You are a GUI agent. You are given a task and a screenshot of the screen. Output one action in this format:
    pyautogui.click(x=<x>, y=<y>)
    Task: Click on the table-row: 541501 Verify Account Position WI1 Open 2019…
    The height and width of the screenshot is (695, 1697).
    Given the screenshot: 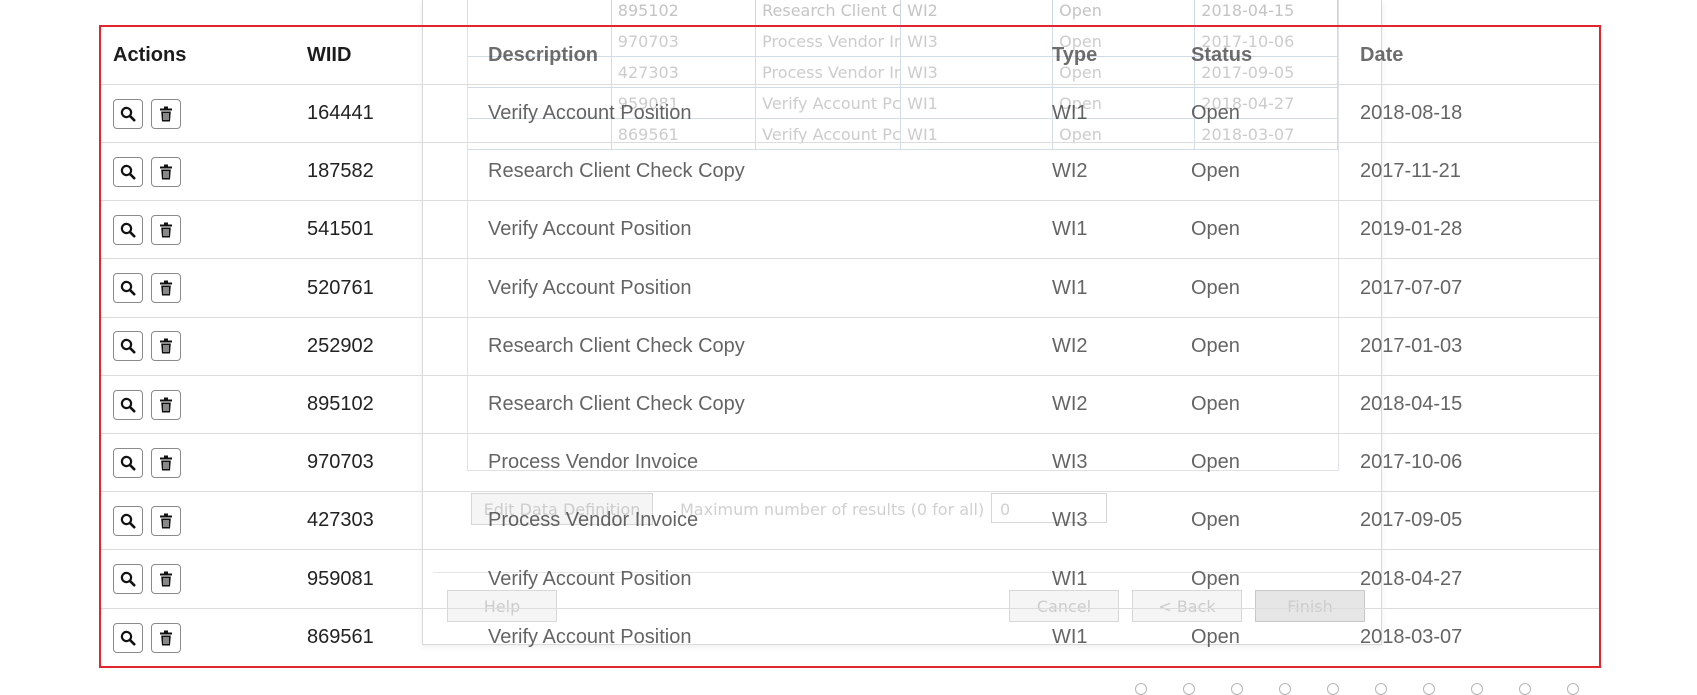 What is the action you would take?
    pyautogui.click(x=850, y=230)
    